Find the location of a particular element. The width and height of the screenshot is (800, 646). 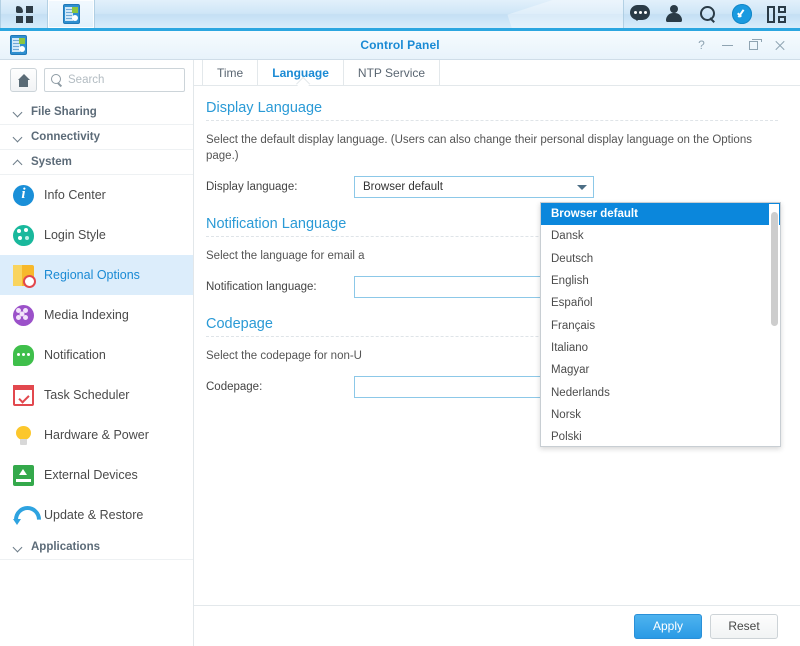

sidebar-item-label: External Devices is located at coordinates (91, 474).